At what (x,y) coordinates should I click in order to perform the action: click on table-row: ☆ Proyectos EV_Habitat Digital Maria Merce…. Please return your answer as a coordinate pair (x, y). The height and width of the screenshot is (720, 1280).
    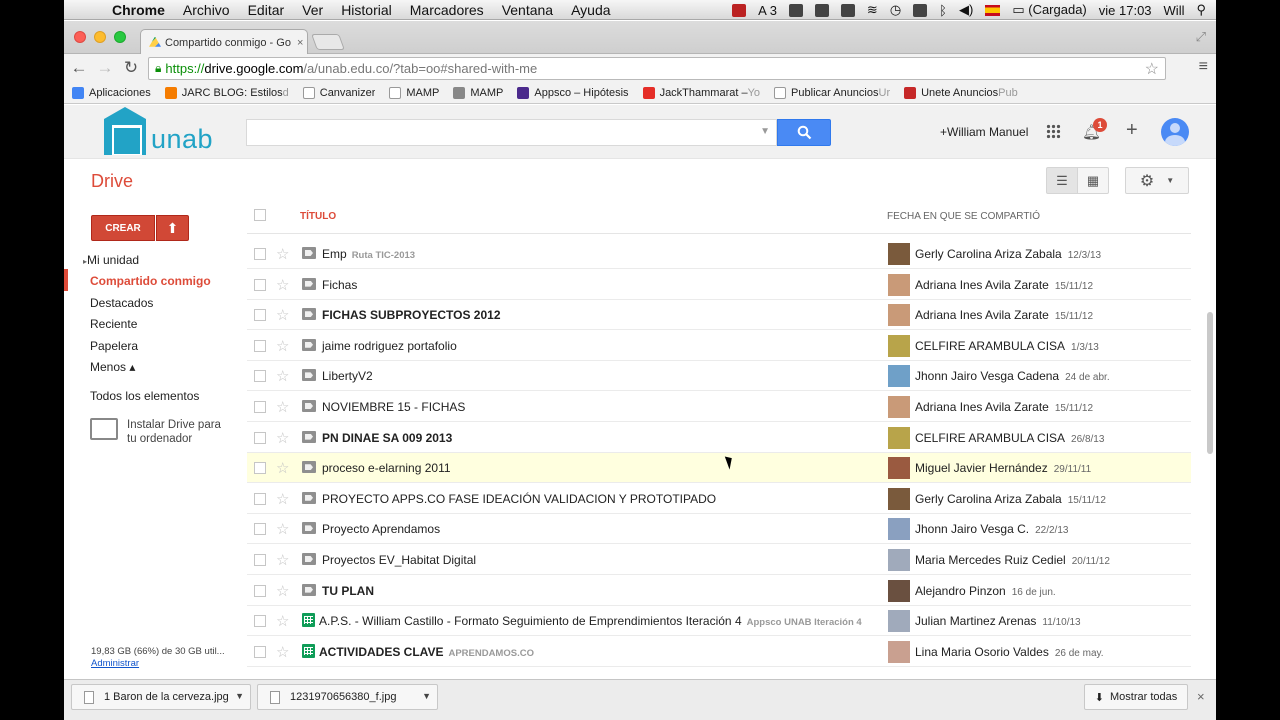
    Looking at the image, I should click on (719, 560).